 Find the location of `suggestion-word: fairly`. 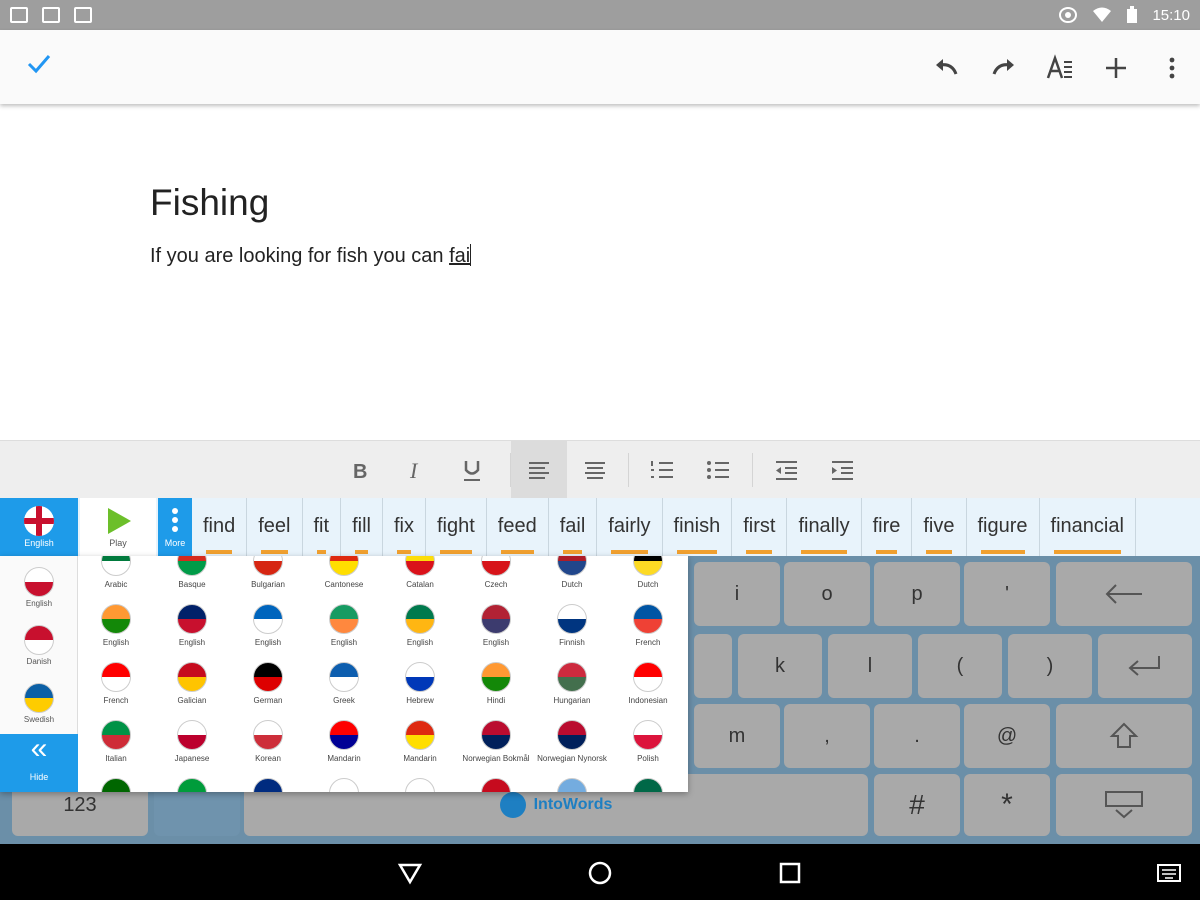

suggestion-word: fairly is located at coordinates (630, 527).